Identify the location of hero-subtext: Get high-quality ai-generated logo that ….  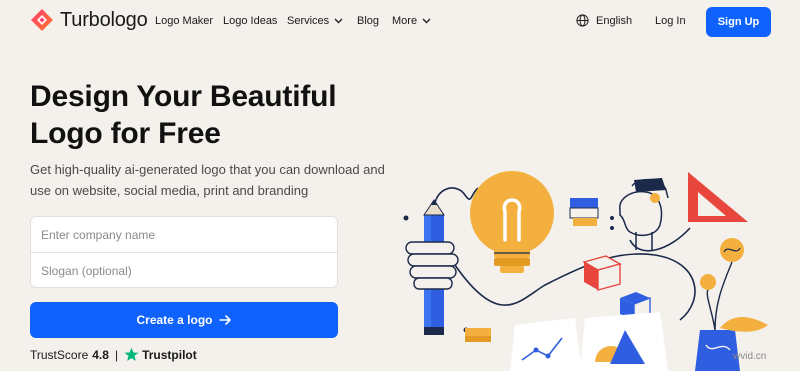
(207, 180).